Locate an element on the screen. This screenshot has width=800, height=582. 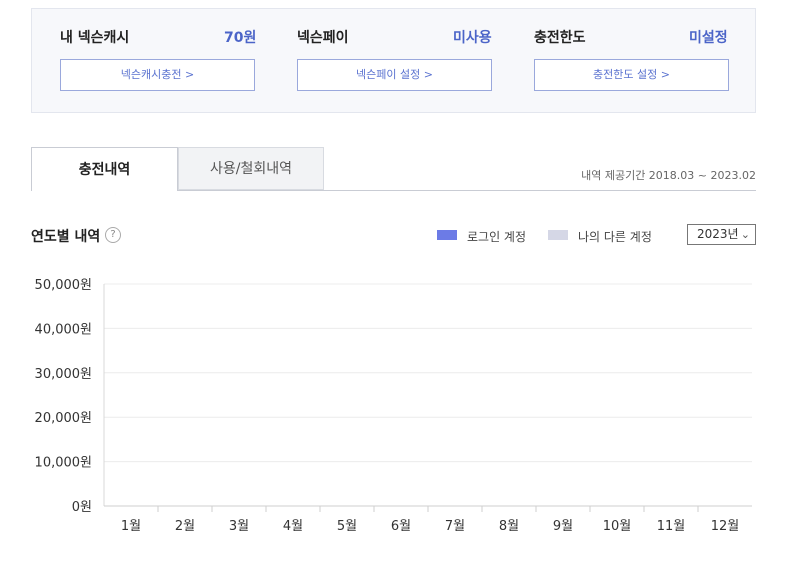
y-tick-label: 0원 is located at coordinates (82, 507).